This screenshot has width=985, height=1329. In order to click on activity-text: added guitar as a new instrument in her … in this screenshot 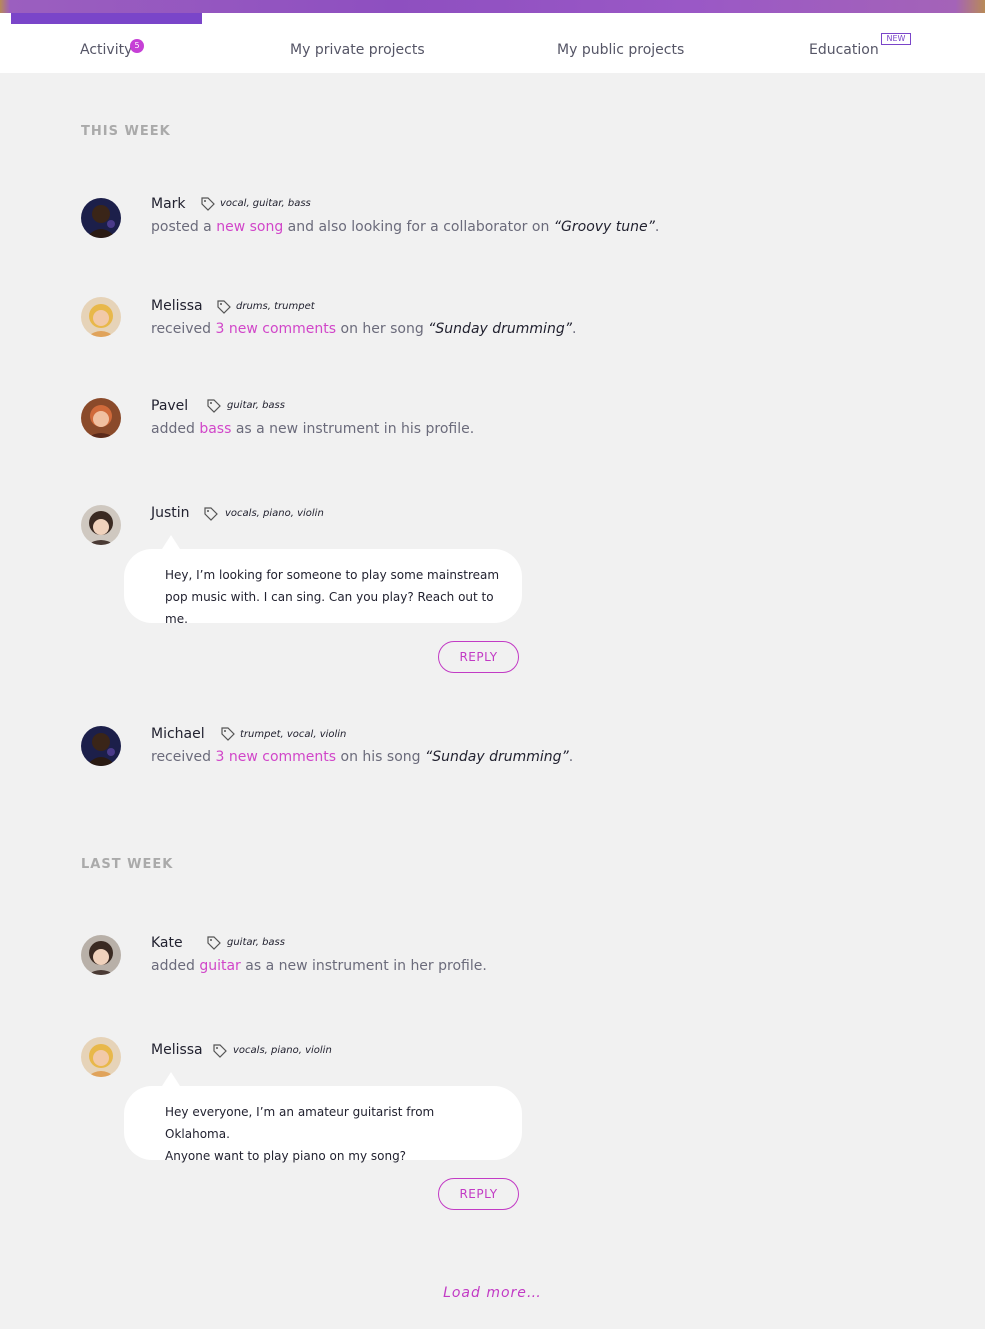, I will do `click(319, 966)`.